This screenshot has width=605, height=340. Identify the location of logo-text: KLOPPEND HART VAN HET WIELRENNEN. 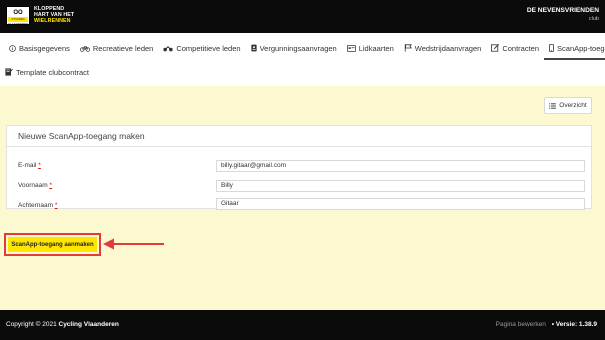
(54, 15).